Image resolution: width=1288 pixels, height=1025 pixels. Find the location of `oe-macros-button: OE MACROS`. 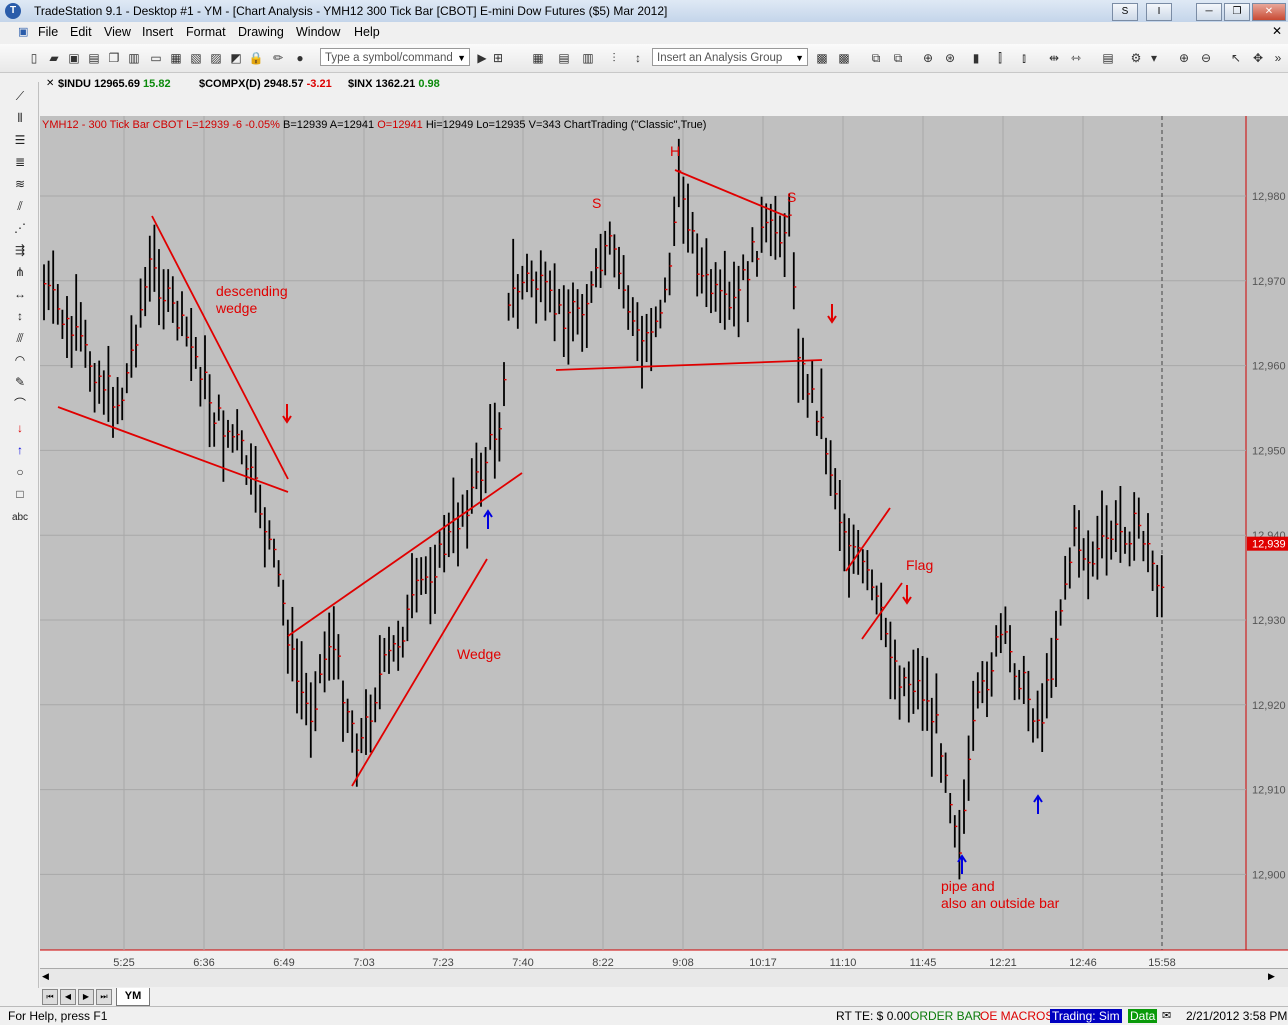

oe-macros-button: OE MACROS is located at coordinates (1016, 1016).